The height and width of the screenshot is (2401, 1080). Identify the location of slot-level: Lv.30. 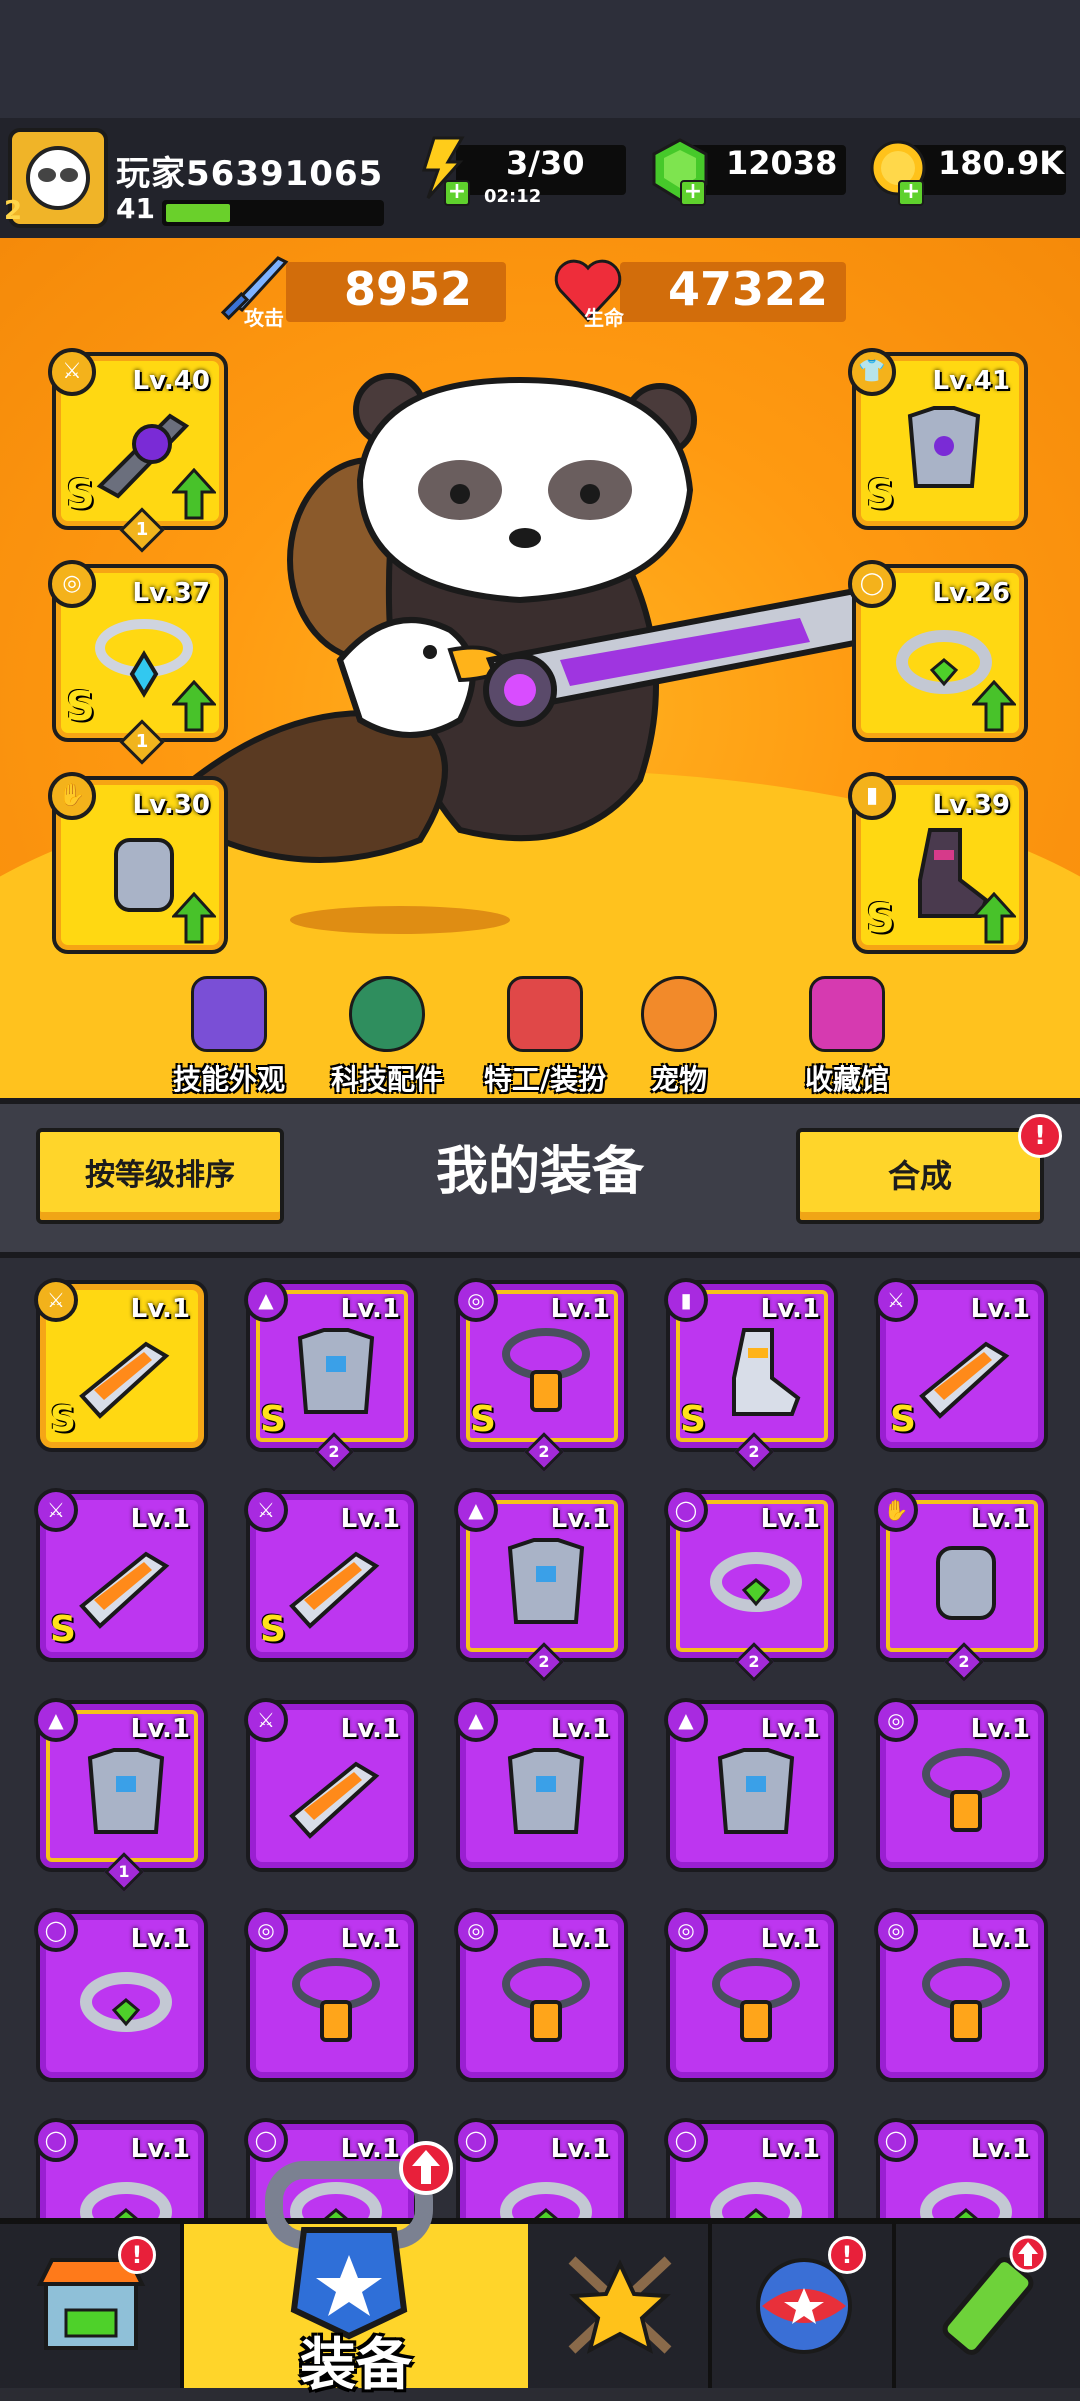
(171, 805).